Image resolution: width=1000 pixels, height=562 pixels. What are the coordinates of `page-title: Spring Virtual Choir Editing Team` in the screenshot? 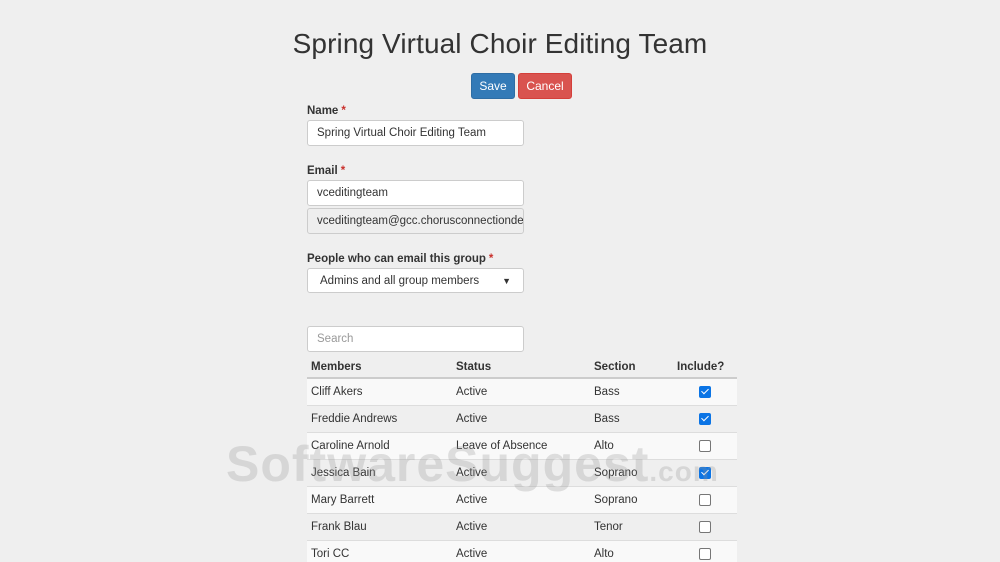 It's located at (500, 43).